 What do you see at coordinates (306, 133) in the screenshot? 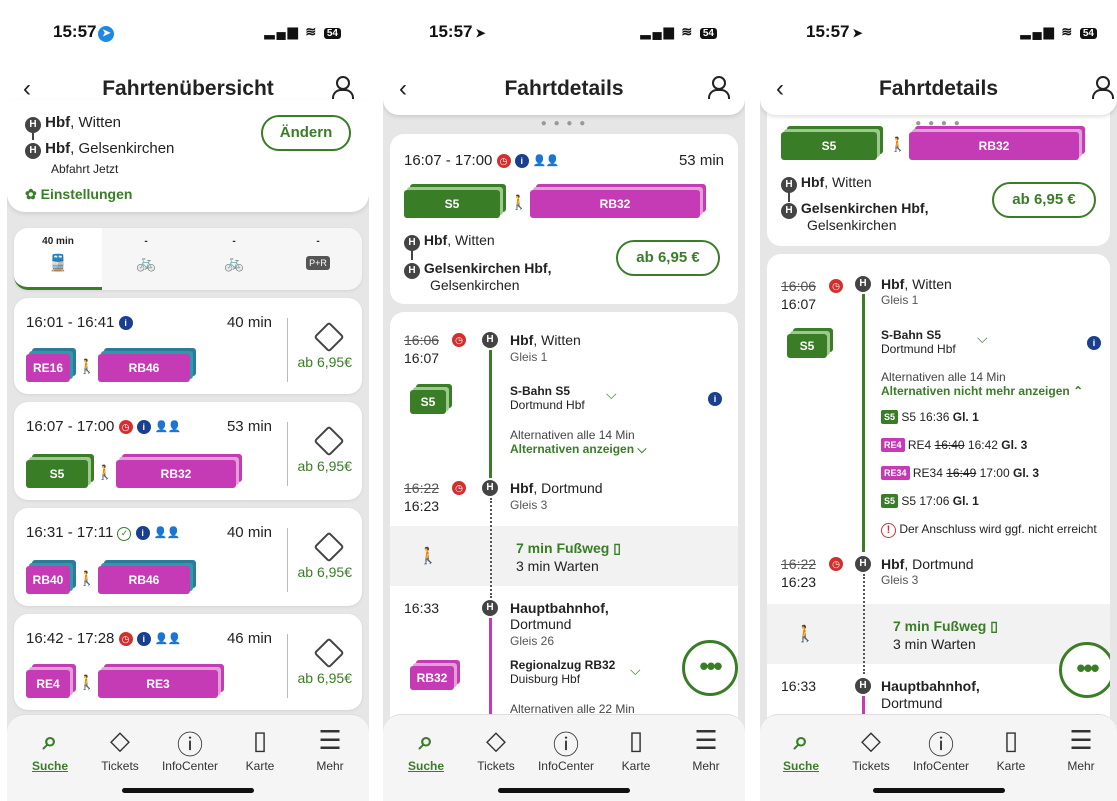
I see `change-button: Ändern` at bounding box center [306, 133].